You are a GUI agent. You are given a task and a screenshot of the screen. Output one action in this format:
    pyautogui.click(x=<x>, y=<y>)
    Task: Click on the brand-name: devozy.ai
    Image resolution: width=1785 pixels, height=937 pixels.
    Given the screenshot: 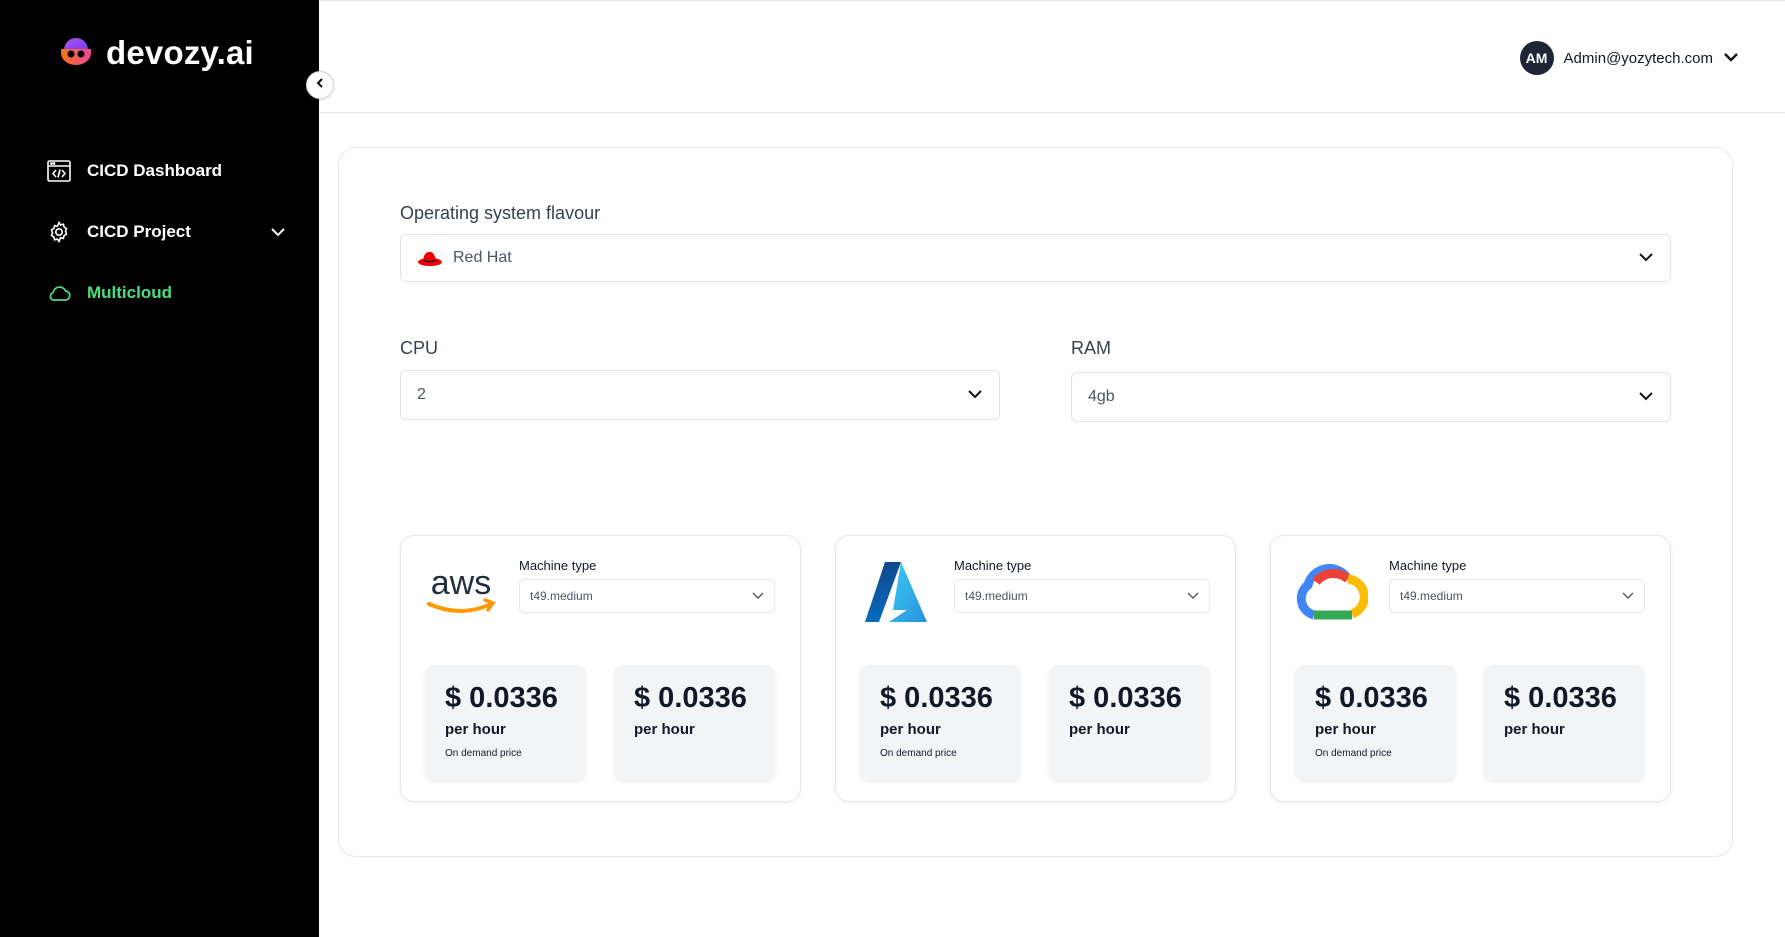 What is the action you would take?
    pyautogui.click(x=180, y=52)
    